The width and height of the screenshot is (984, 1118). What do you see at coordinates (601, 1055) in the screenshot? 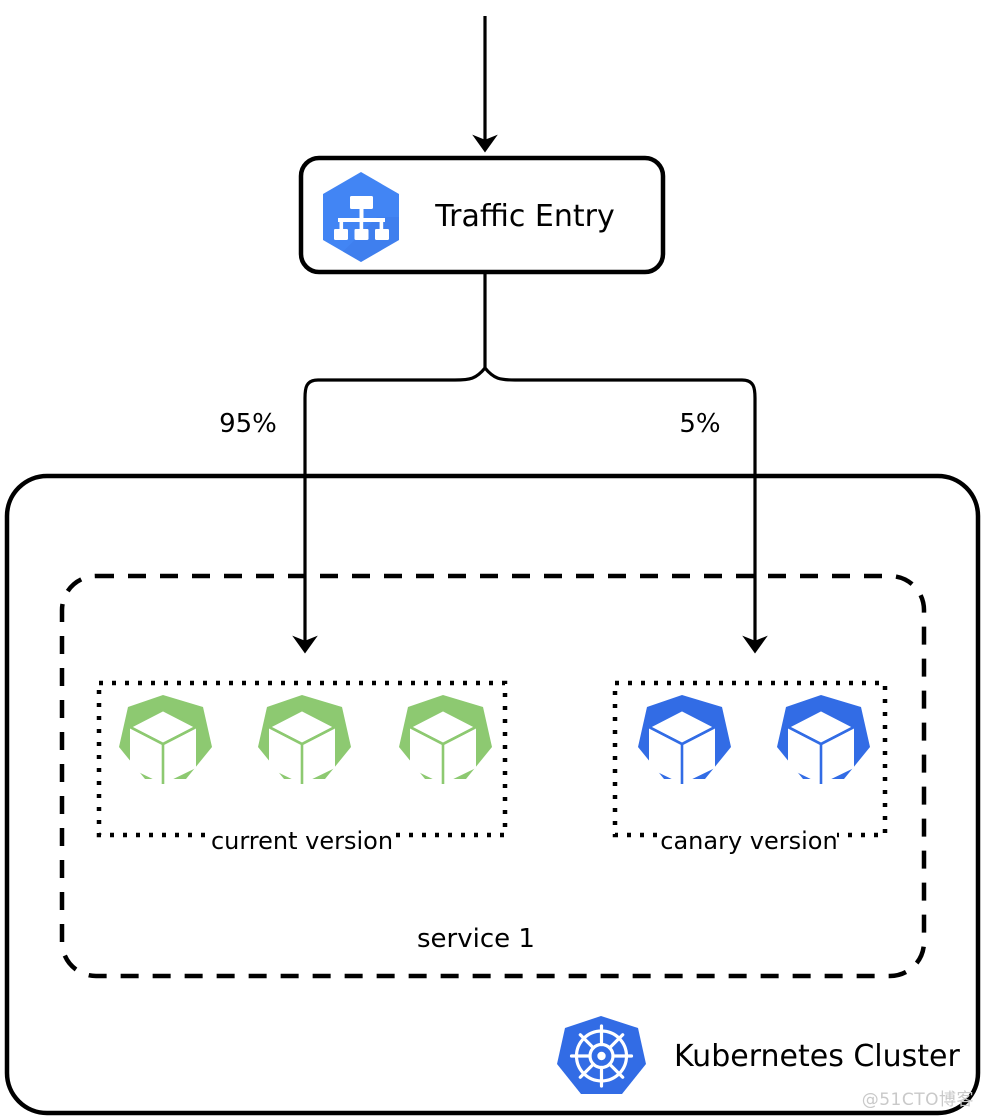
I see `kubernetes-helm-icon` at bounding box center [601, 1055].